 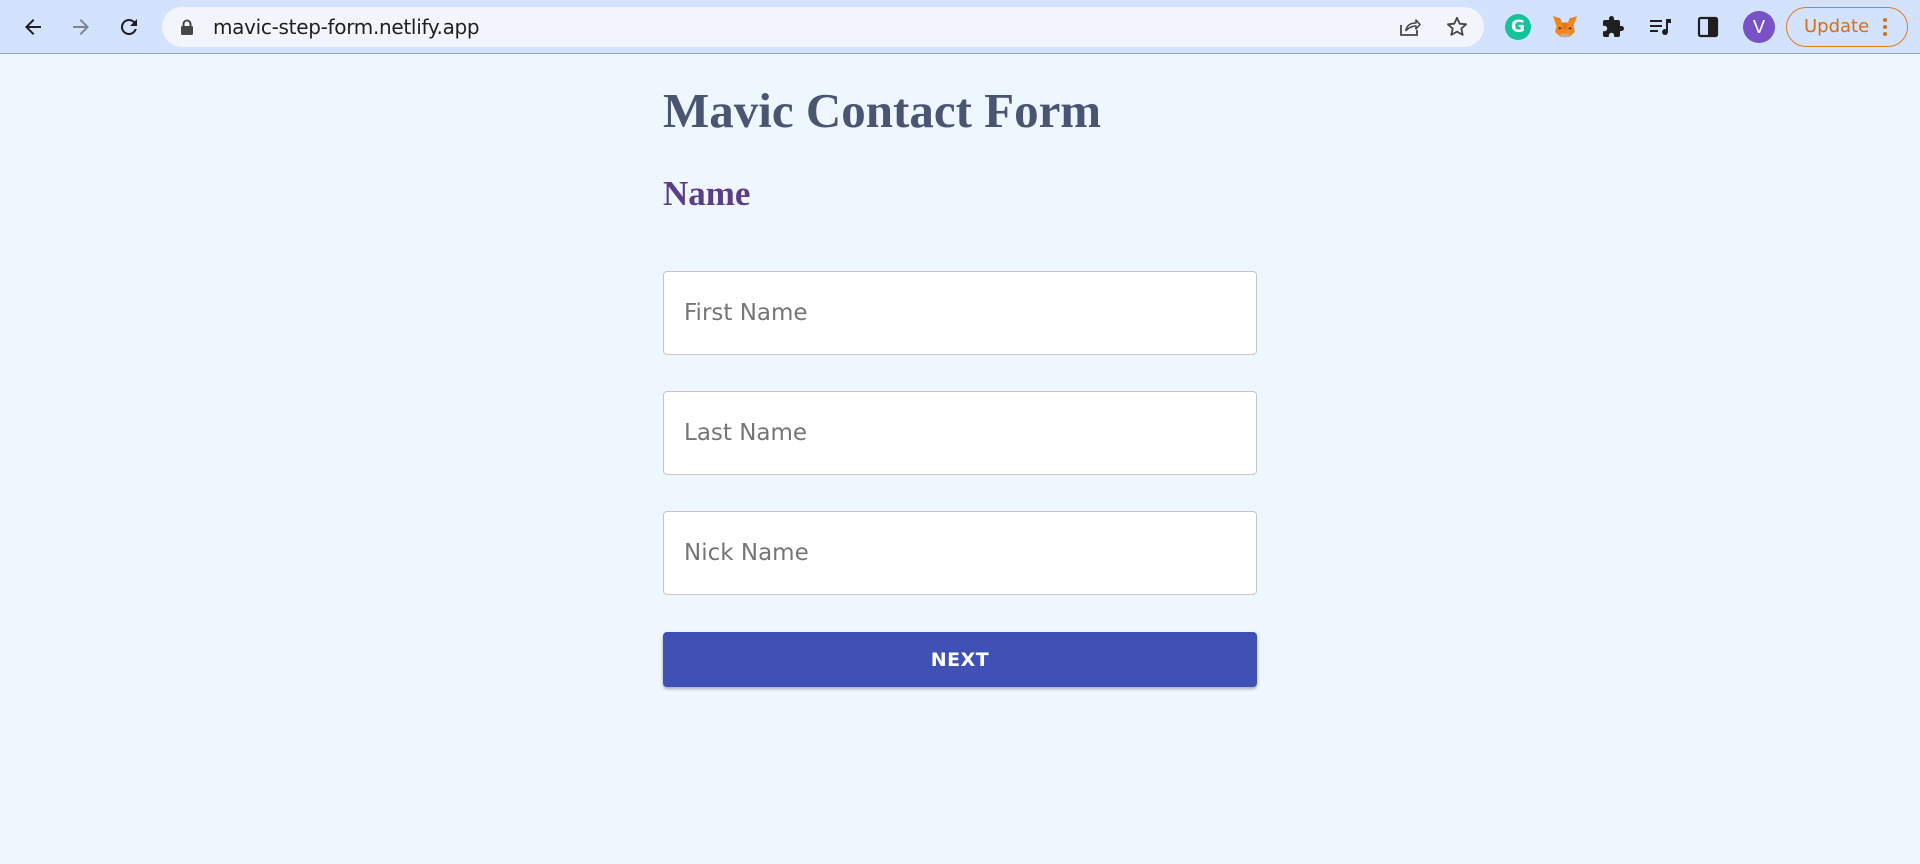 I want to click on reload-icon, so click(x=128, y=26).